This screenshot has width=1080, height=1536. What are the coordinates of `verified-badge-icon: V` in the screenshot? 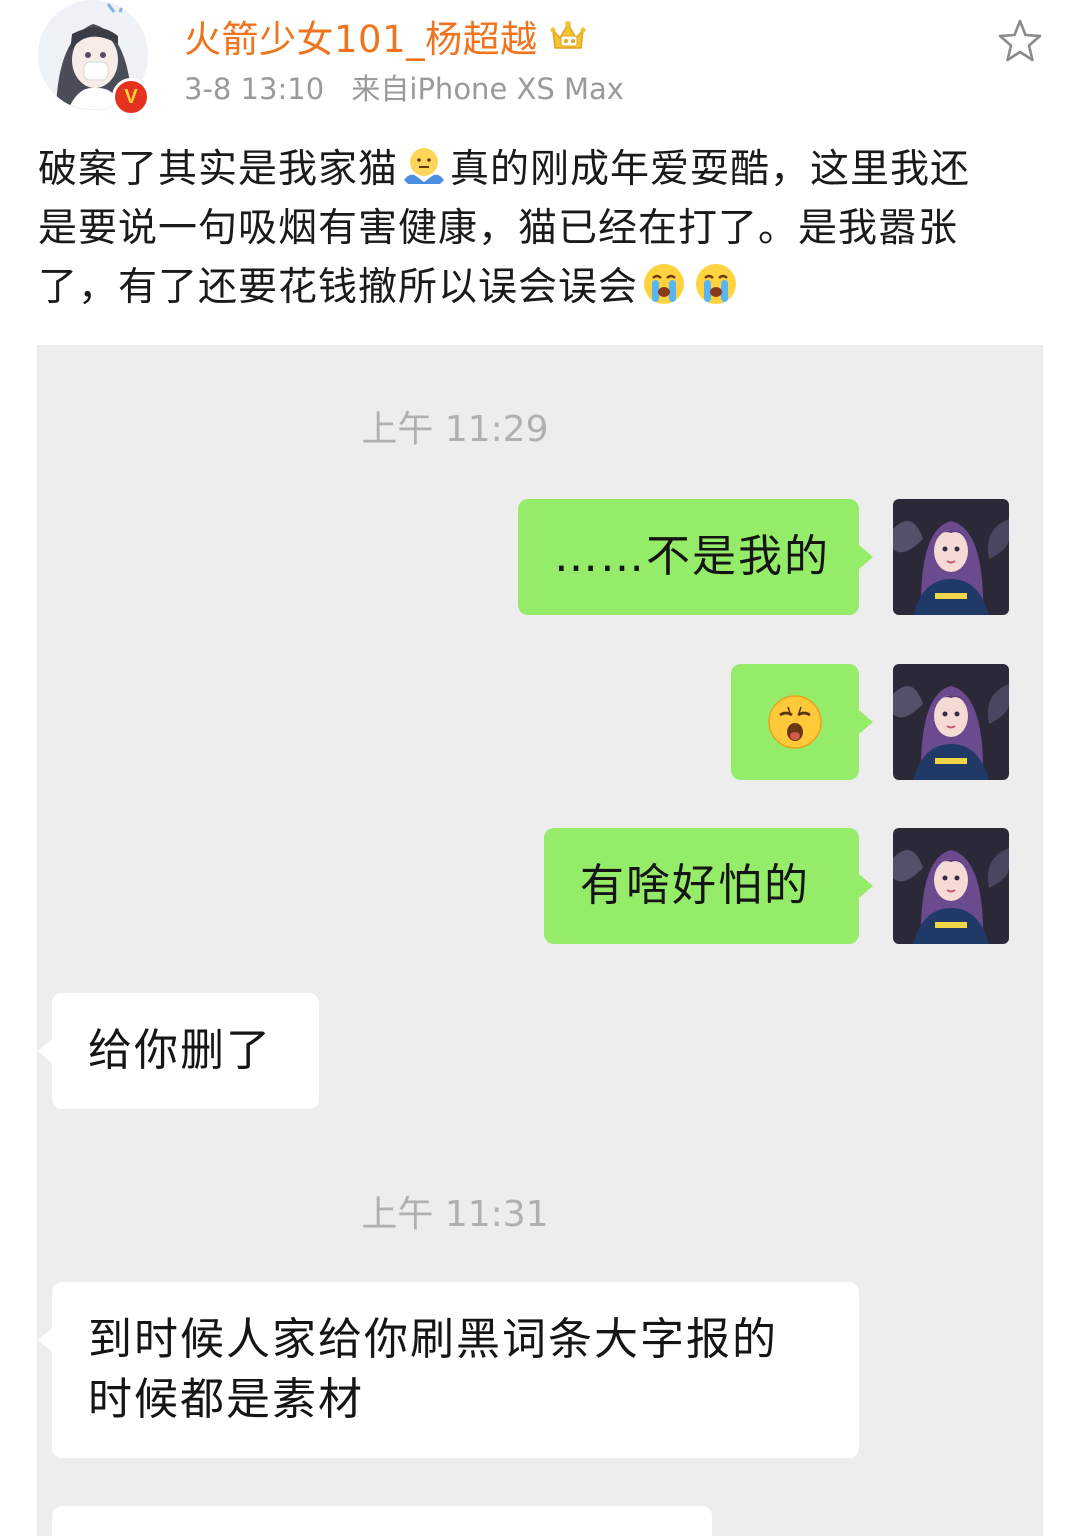 It's located at (131, 97).